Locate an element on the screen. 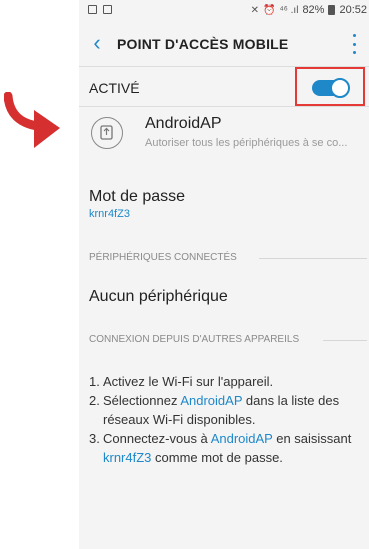 The image size is (369, 549). password-link: krnr4fZ3 is located at coordinates (127, 457).